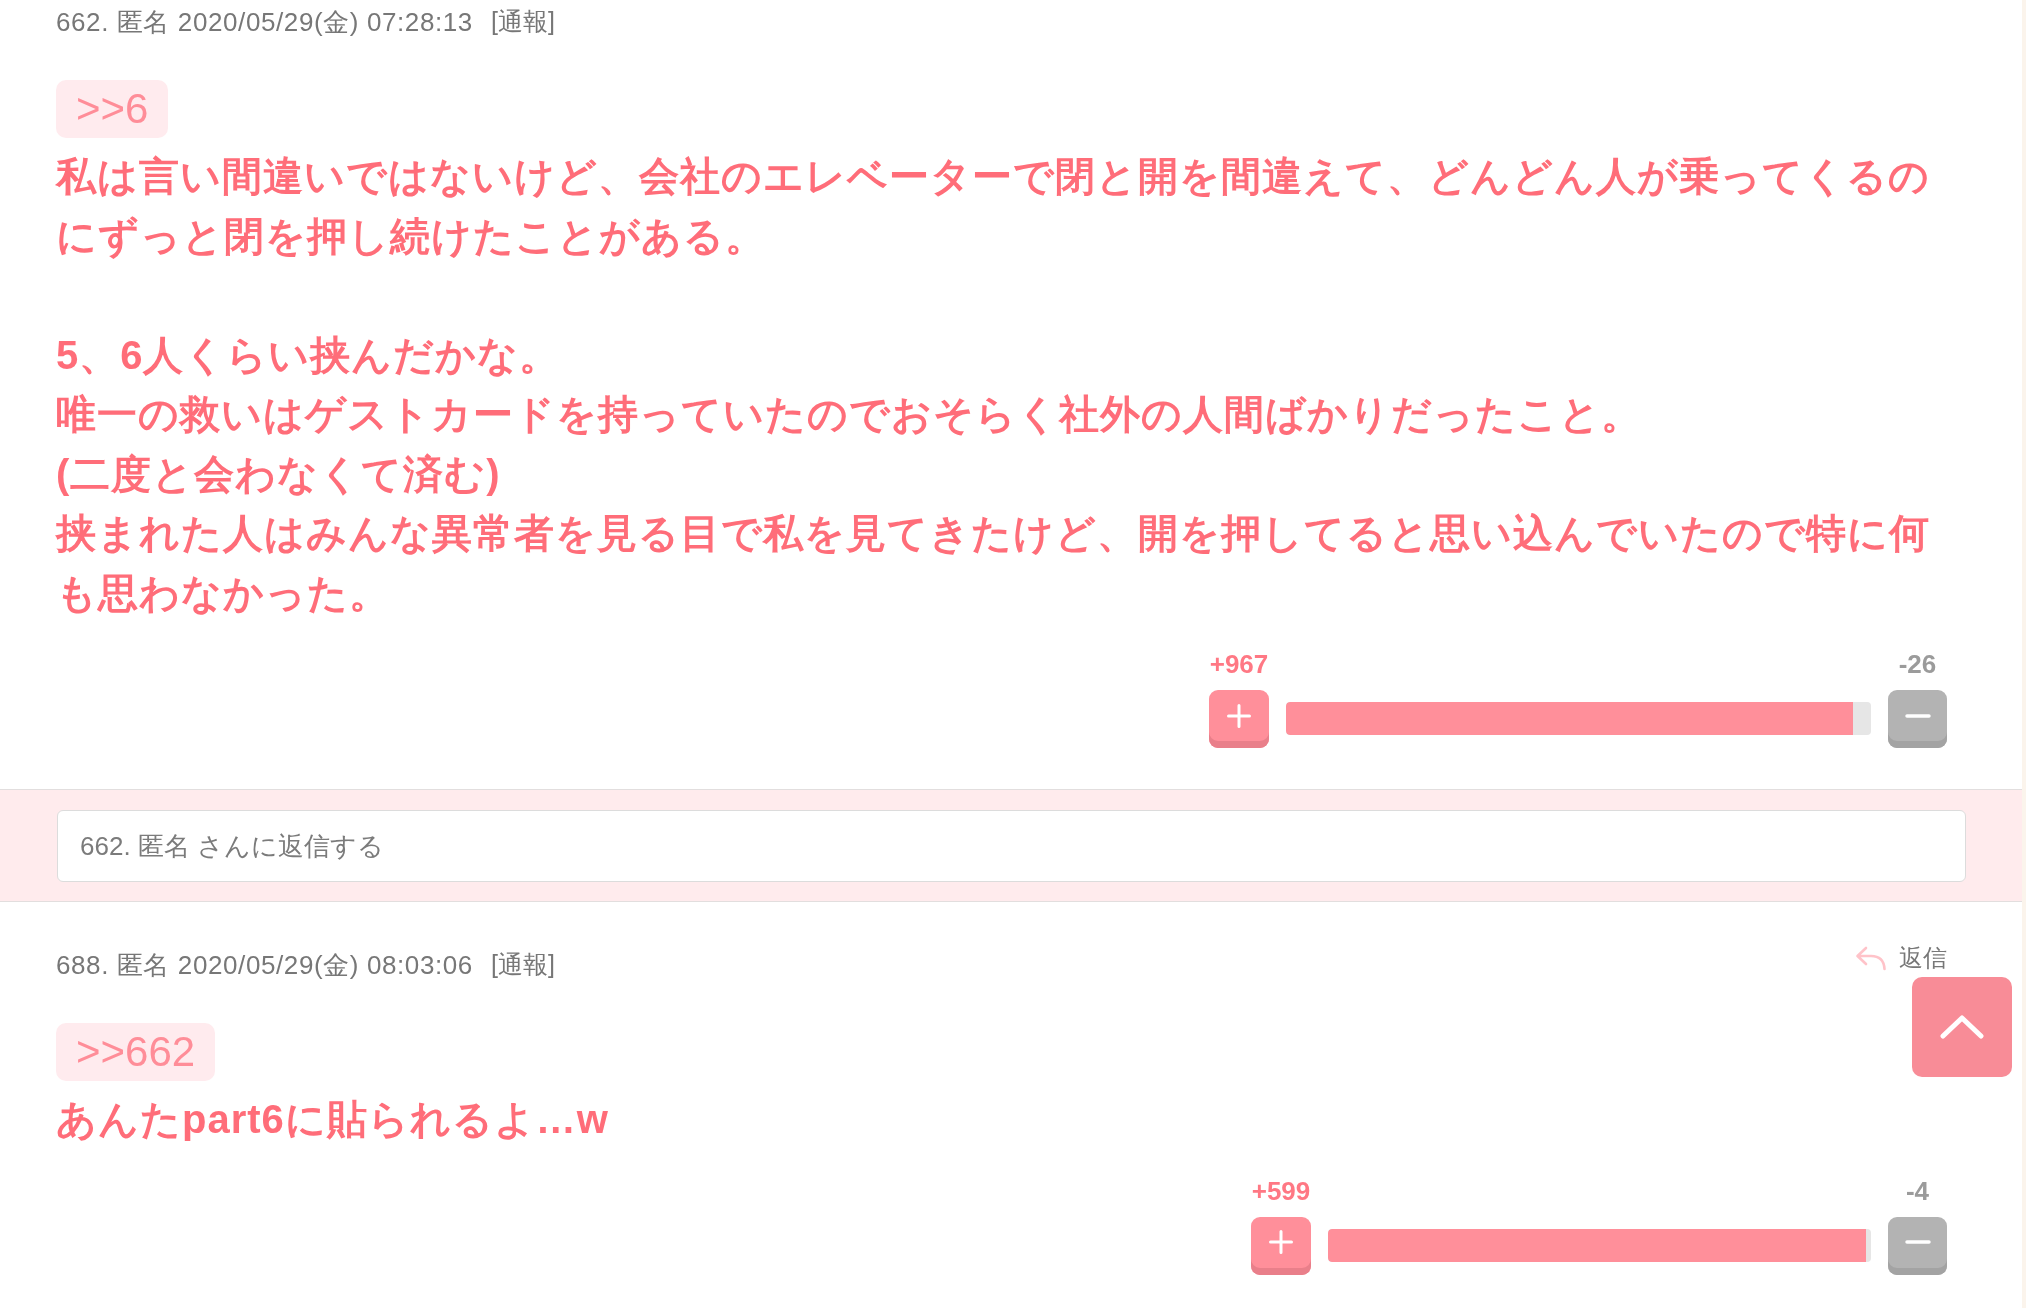 The image size is (2026, 1308). I want to click on post-meta-text: 688. 匿名 2020/05/29(金) 08:03:06, so click(264, 965).